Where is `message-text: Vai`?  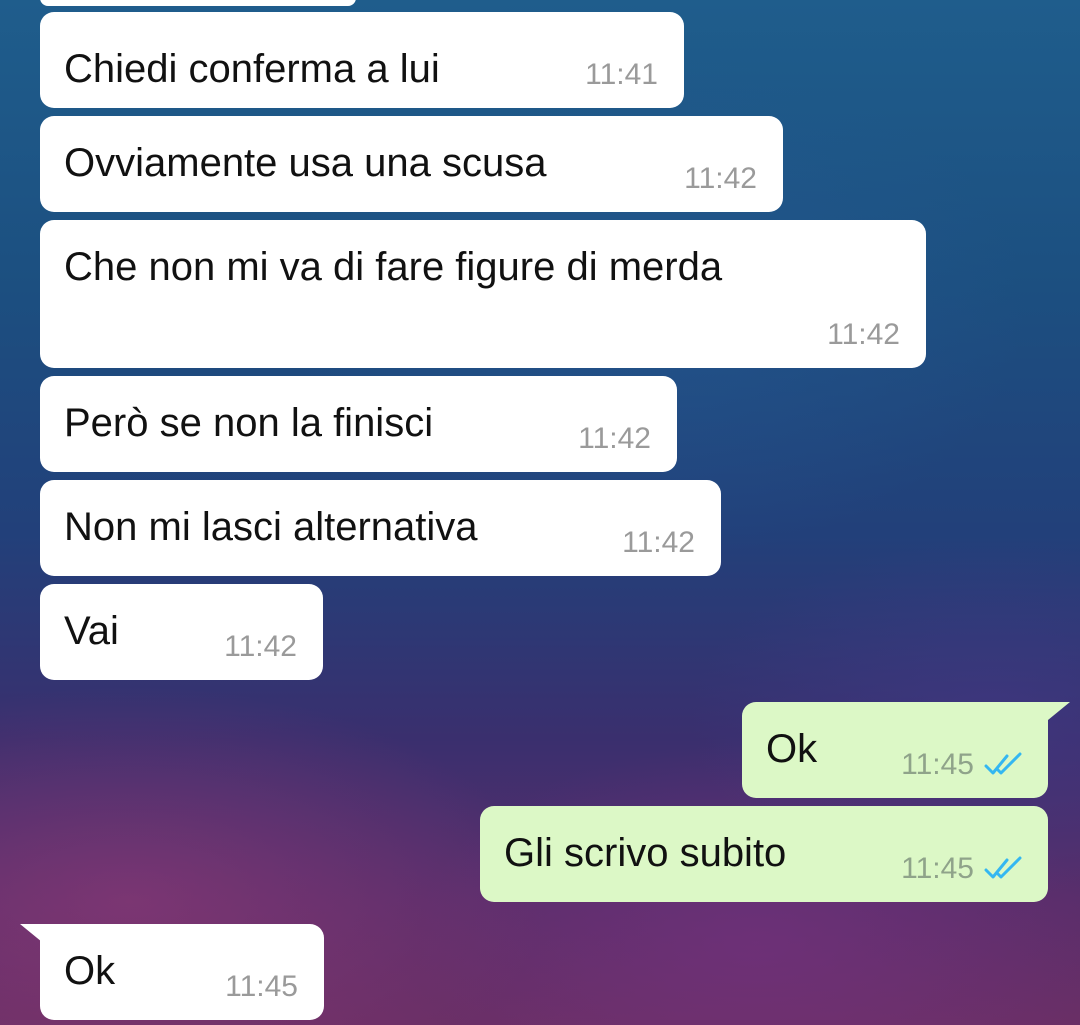
message-text: Vai is located at coordinates (91, 631).